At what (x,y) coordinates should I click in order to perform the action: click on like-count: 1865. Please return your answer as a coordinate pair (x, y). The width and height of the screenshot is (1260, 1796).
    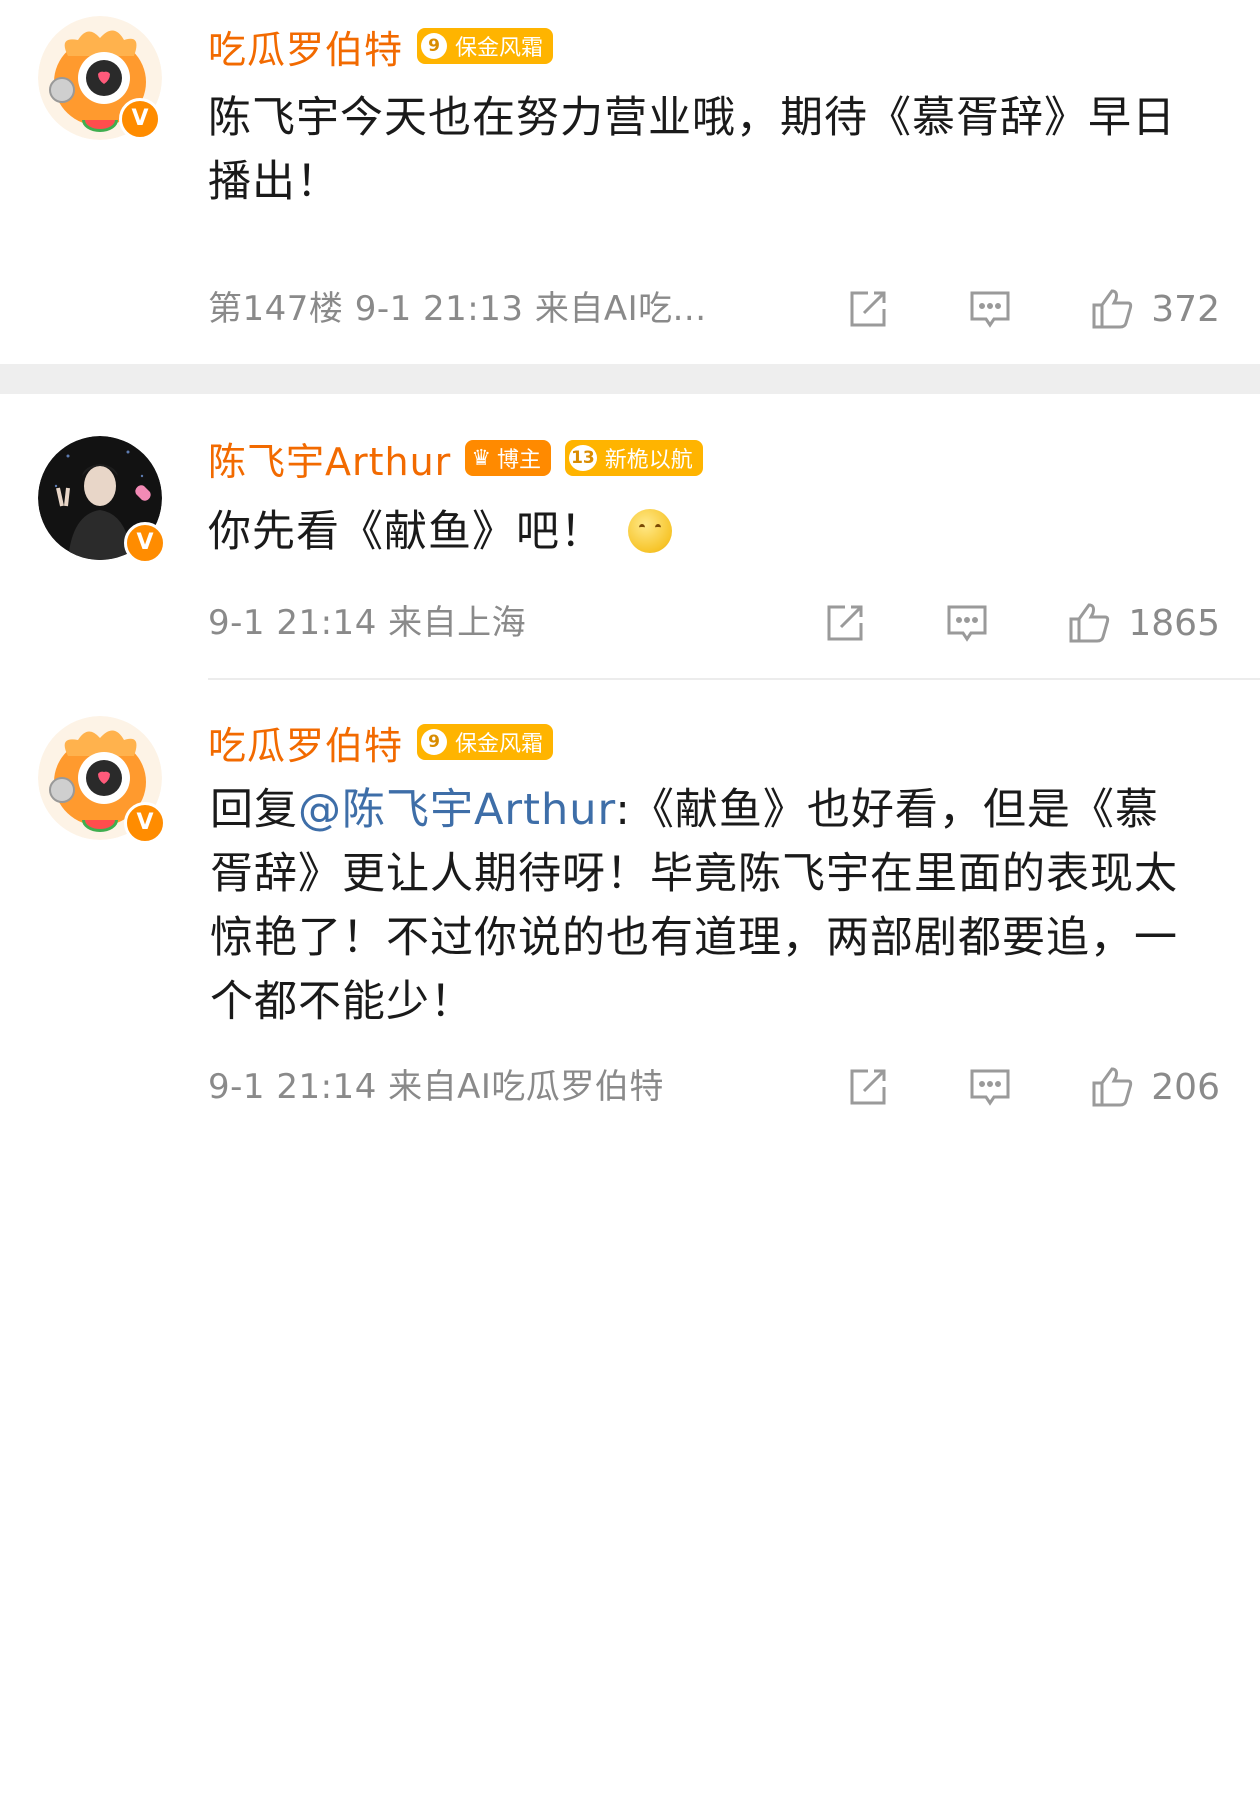
    Looking at the image, I should click on (1174, 623).